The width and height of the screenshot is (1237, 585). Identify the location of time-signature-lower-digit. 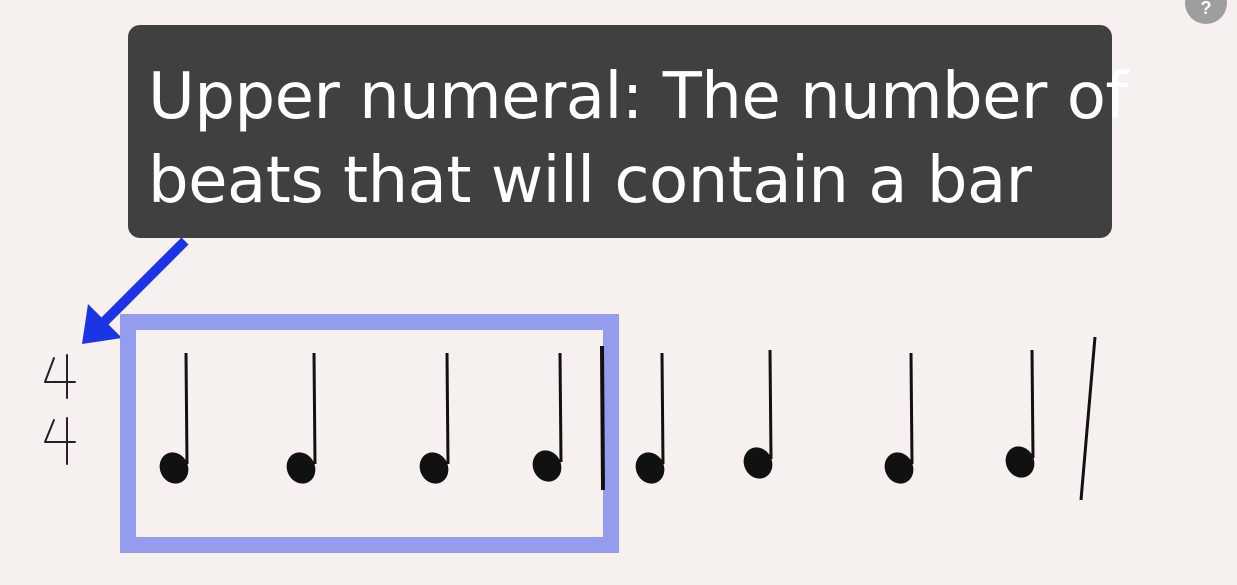
(60, 441).